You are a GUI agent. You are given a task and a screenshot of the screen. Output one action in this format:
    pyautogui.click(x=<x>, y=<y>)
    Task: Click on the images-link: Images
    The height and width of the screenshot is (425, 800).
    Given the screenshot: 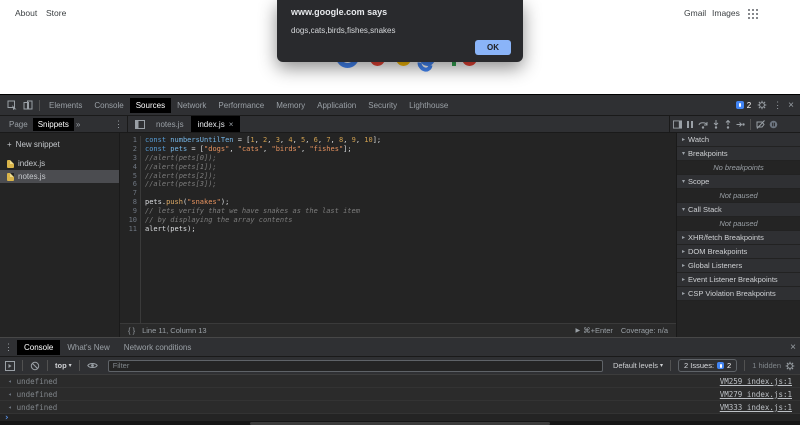 What is the action you would take?
    pyautogui.click(x=726, y=13)
    